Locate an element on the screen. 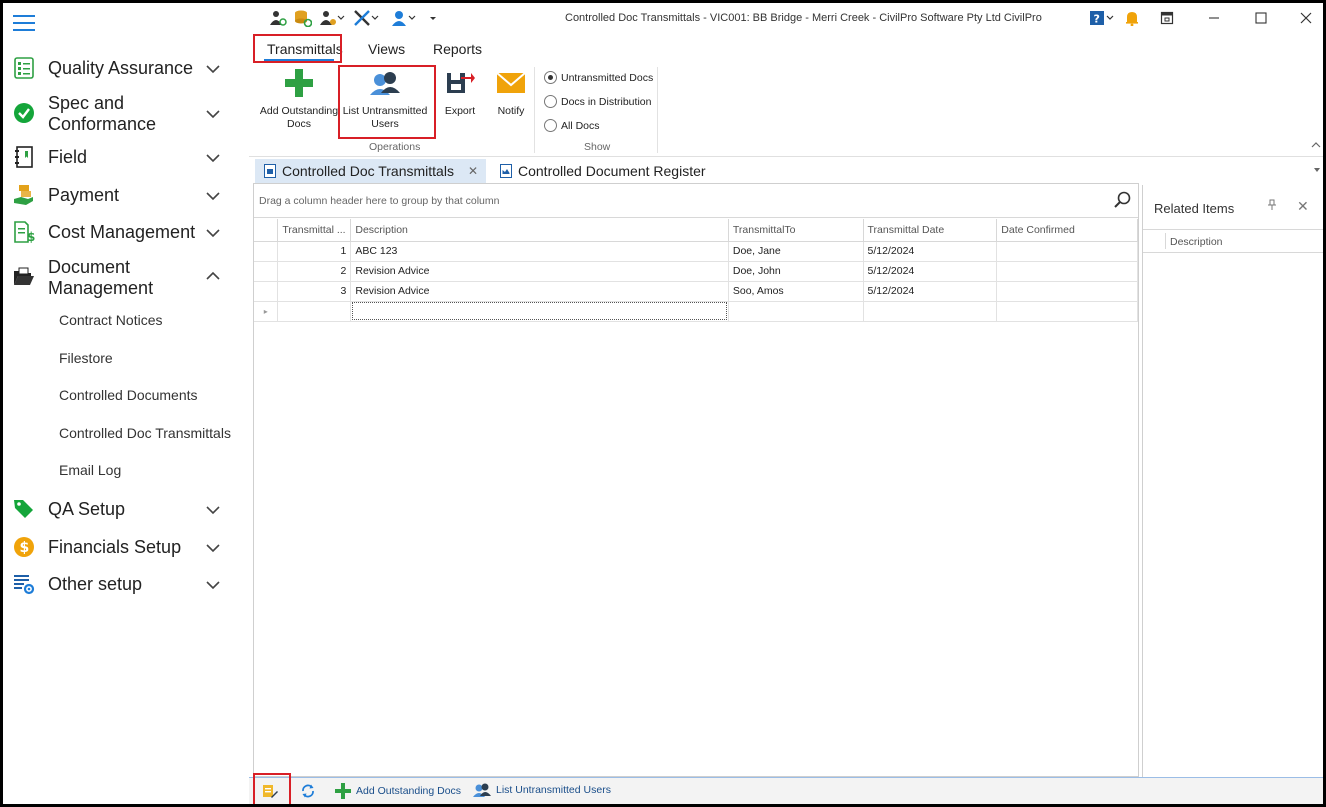 The image size is (1326, 807). sidebar-item-label: Document is located at coordinates (89, 267).